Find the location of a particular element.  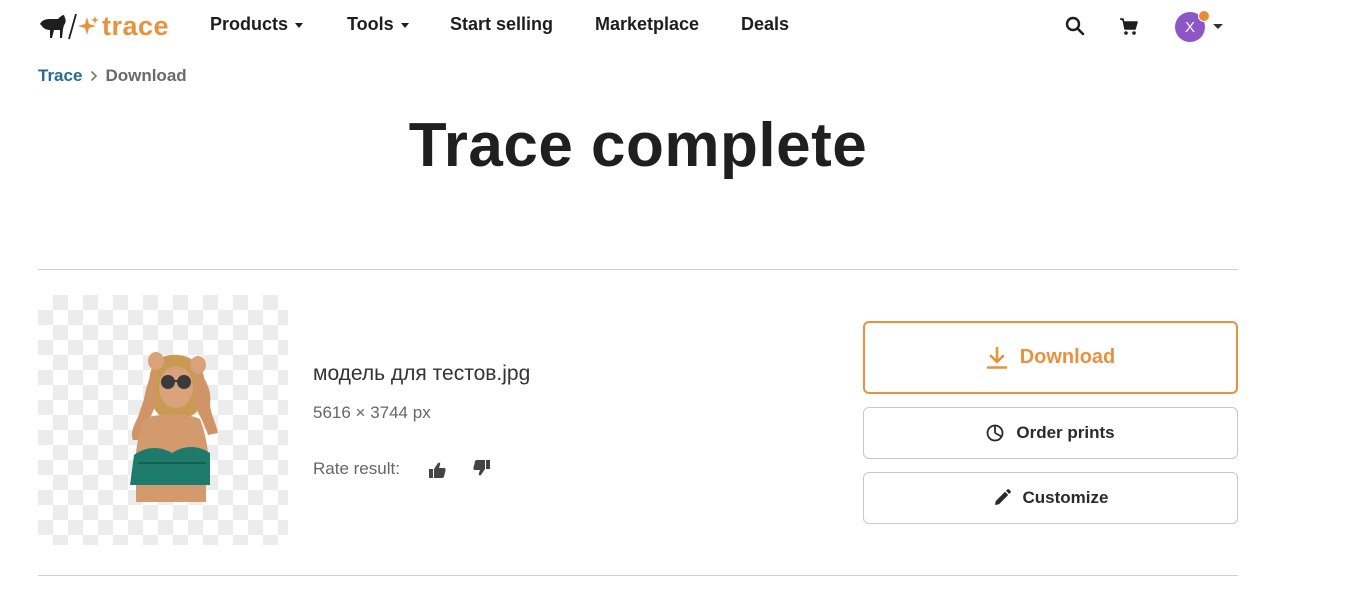

page-title: Trace complete is located at coordinates (638, 145).